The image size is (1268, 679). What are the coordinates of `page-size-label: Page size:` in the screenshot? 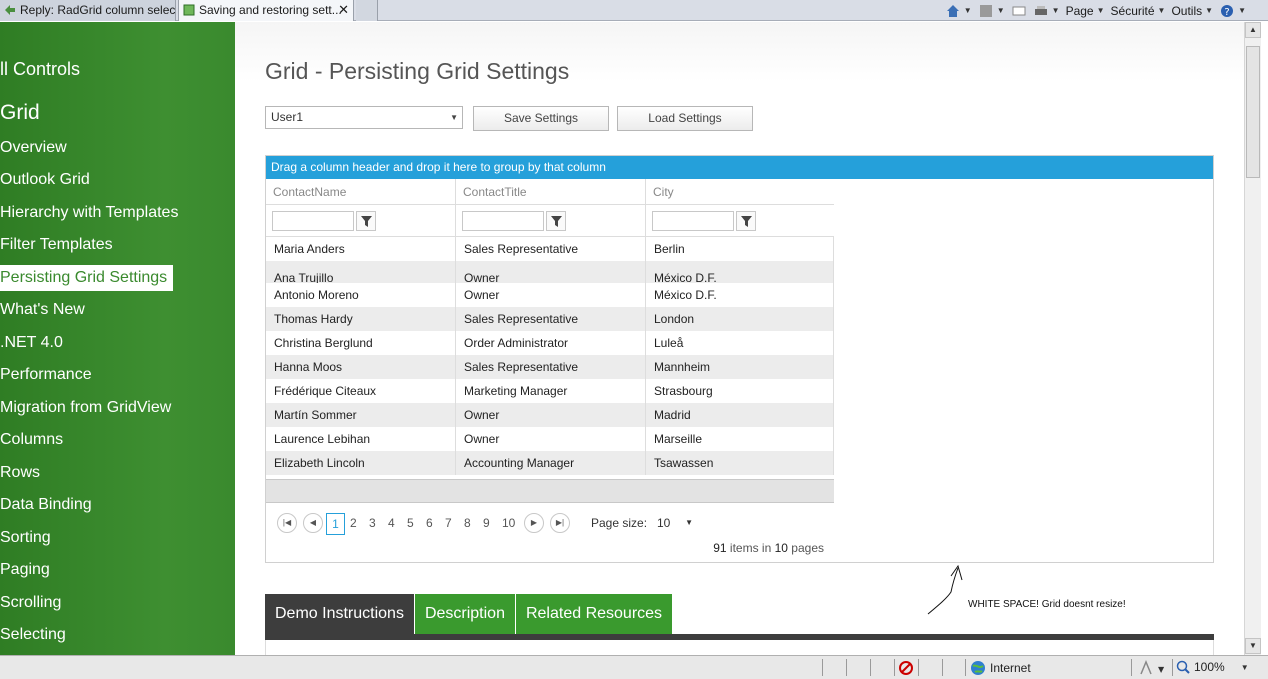 It's located at (619, 523).